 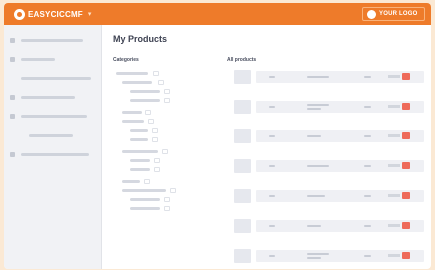 What do you see at coordinates (398, 14) in the screenshot?
I see `your-logo-label: YOUR LOGO` at bounding box center [398, 14].